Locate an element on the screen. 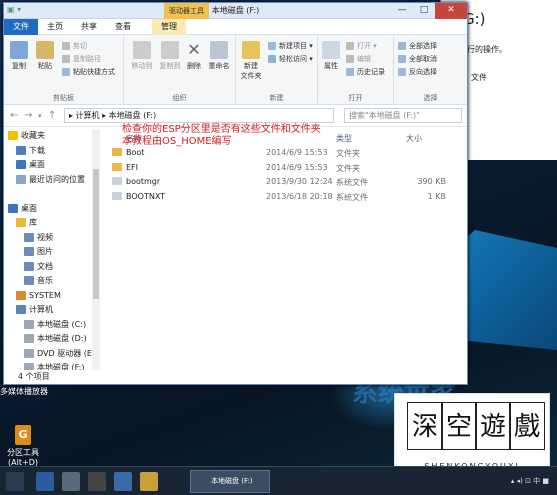 The height and width of the screenshot is (495, 557). desktop-icon-partition-tool: G 分区工具 (Alt+D) is located at coordinates (23, 446).